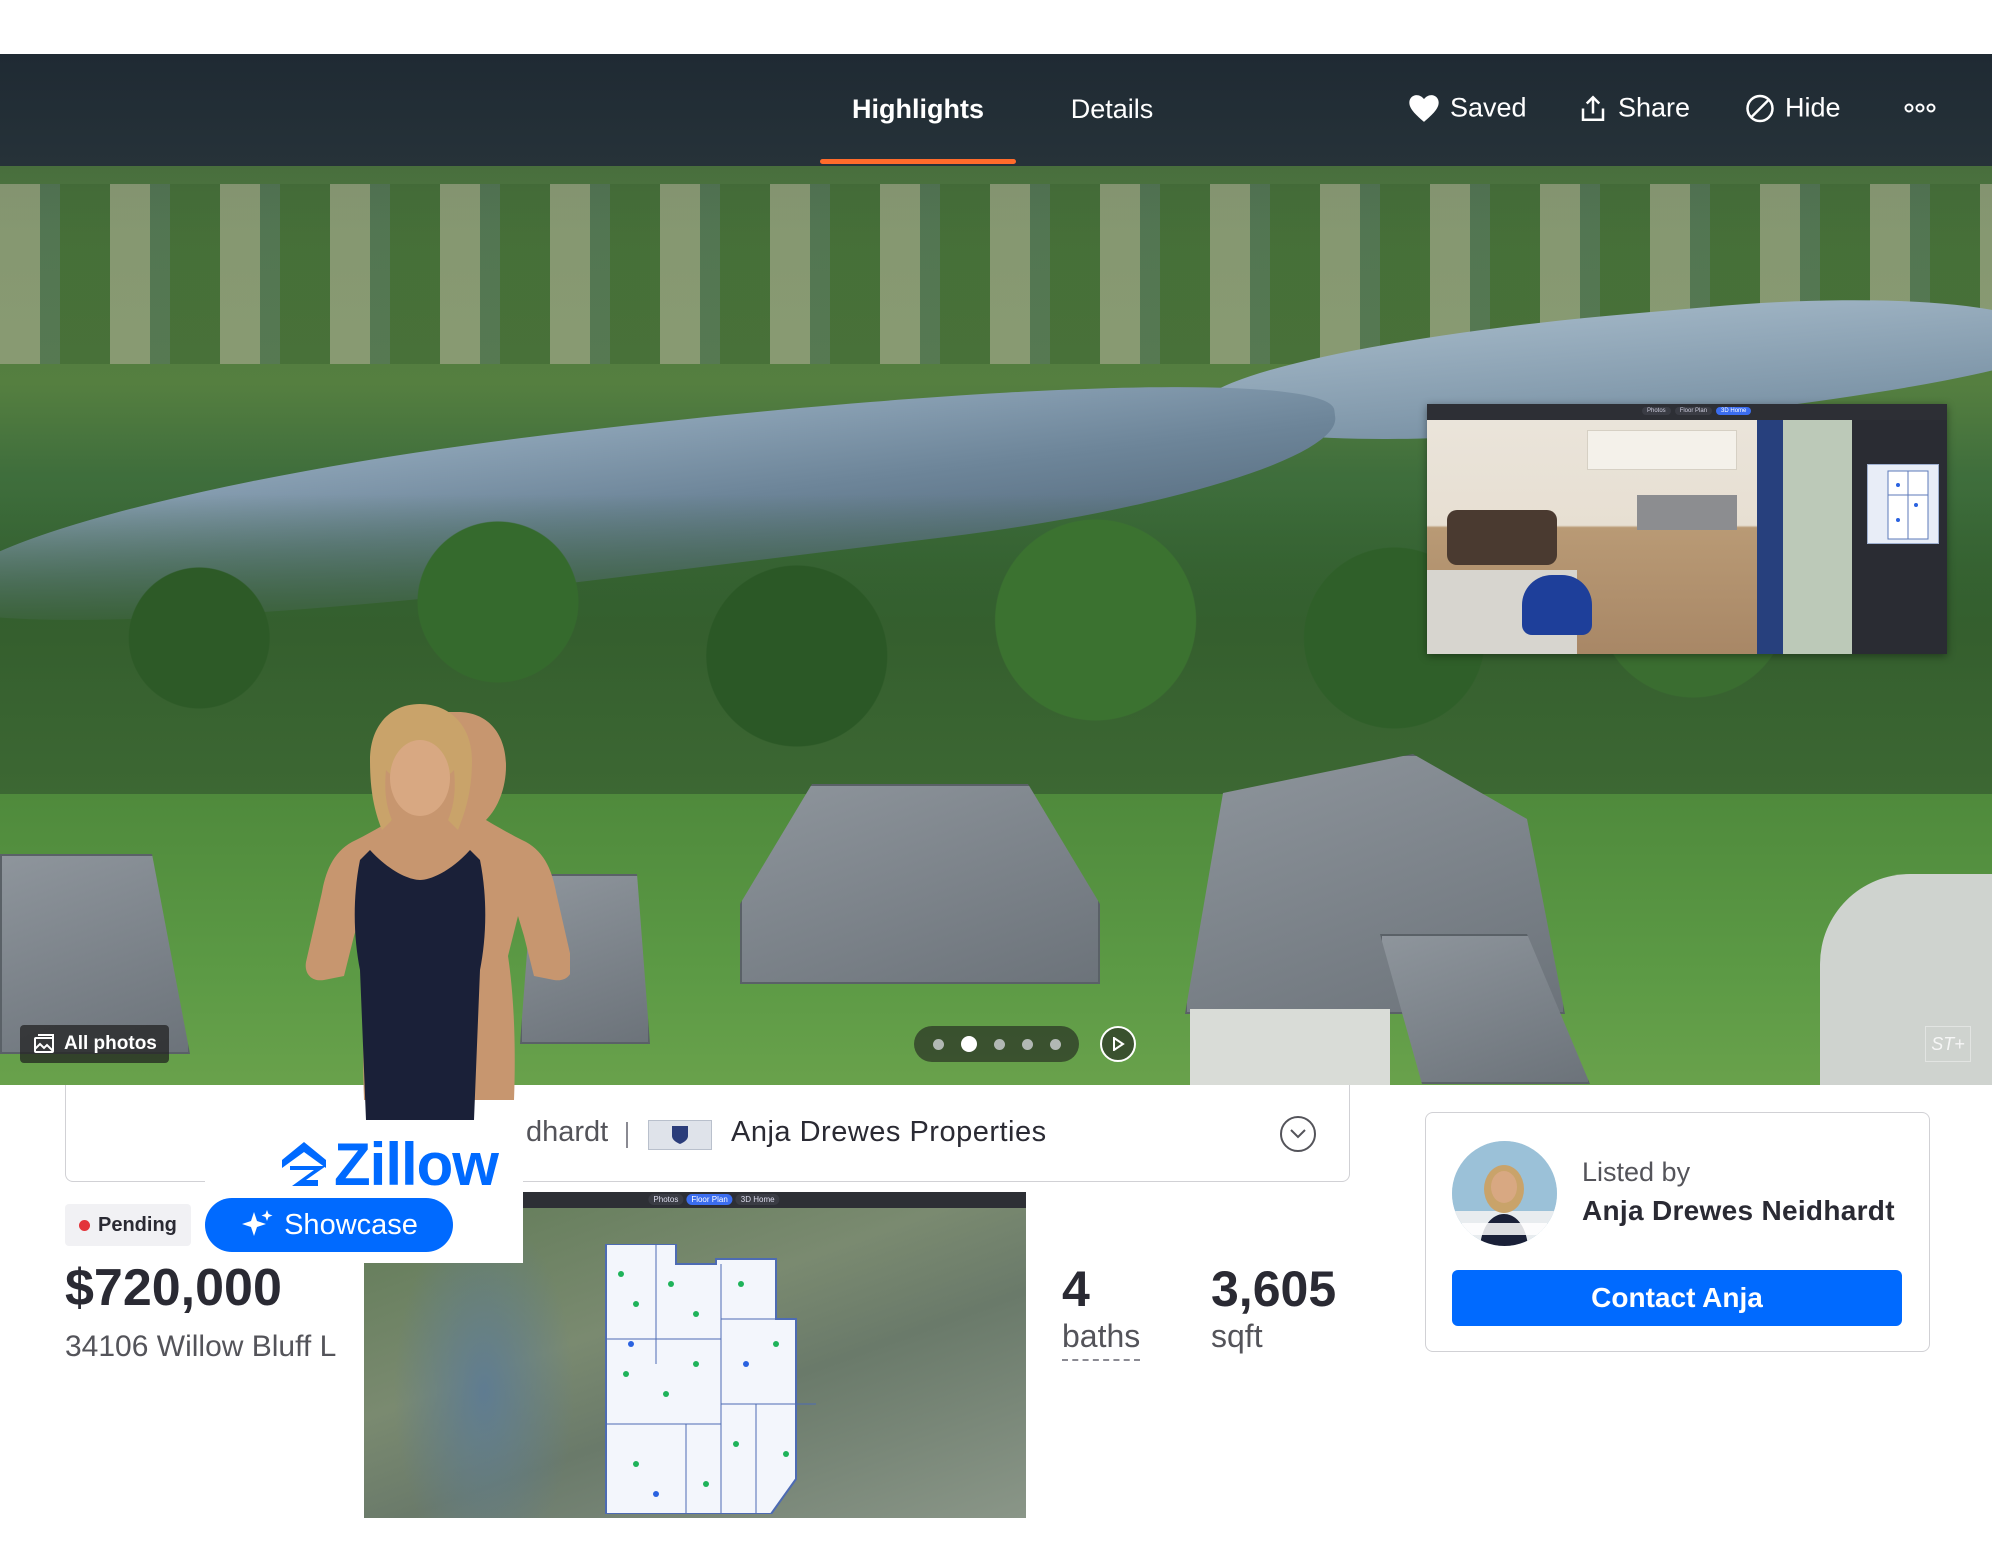 This screenshot has width=2000, height=1545. Describe the element at coordinates (1593, 107) in the screenshot. I see `share-icon` at that location.